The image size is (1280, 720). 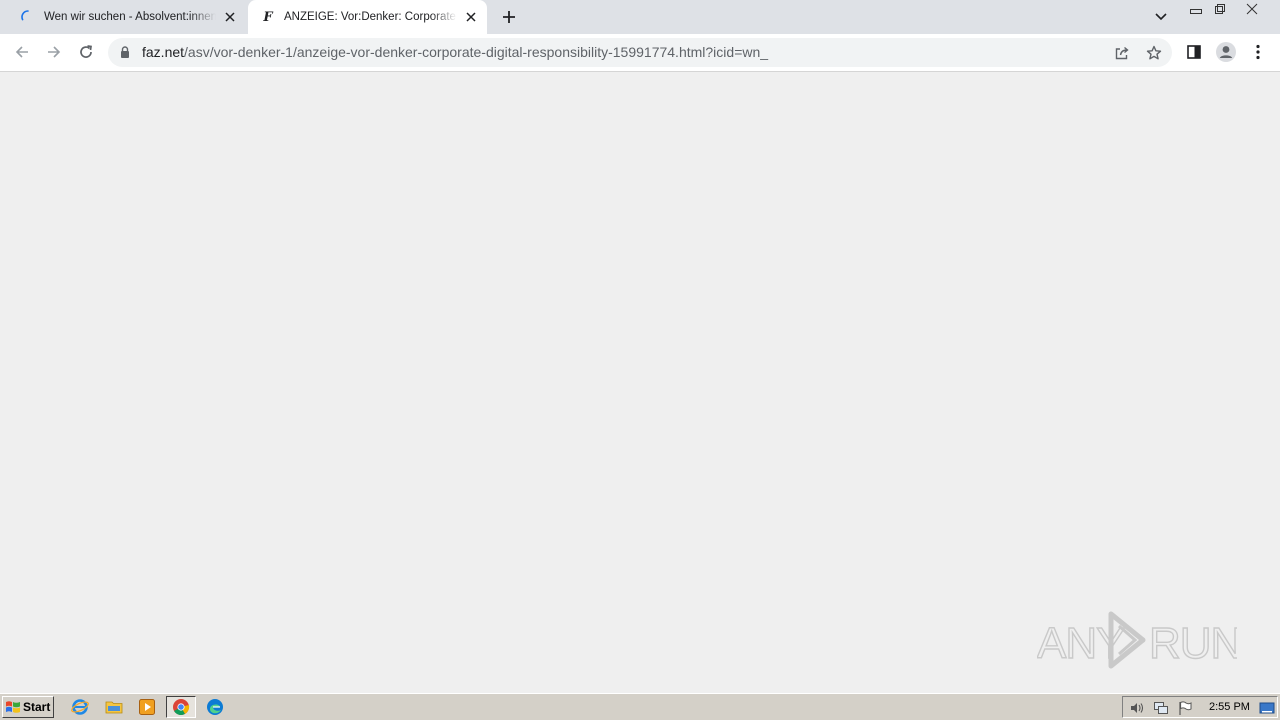 I want to click on action-center-flag-icon, so click(x=1185, y=708).